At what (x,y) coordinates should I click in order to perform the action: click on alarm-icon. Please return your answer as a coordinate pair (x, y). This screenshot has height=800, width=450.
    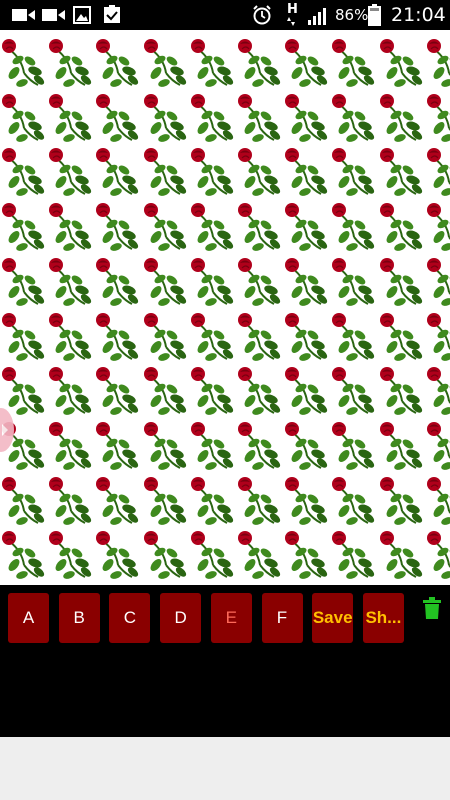
    Looking at the image, I should click on (262, 15).